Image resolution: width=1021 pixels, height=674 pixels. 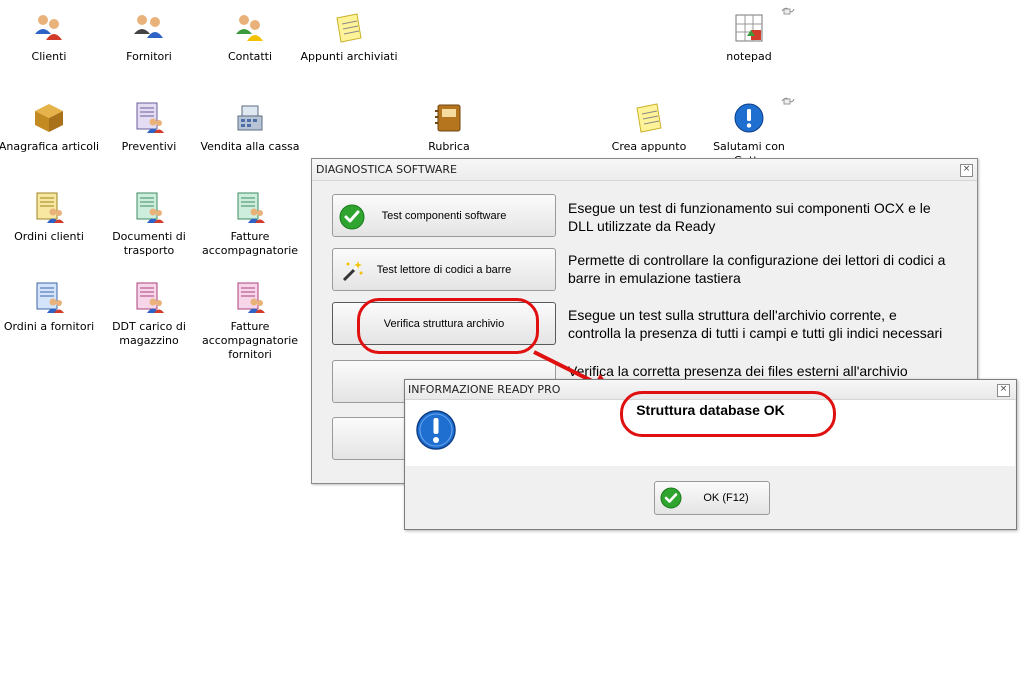 I want to click on desktop-icon-fornitori: Fornitori, so click(x=149, y=38).